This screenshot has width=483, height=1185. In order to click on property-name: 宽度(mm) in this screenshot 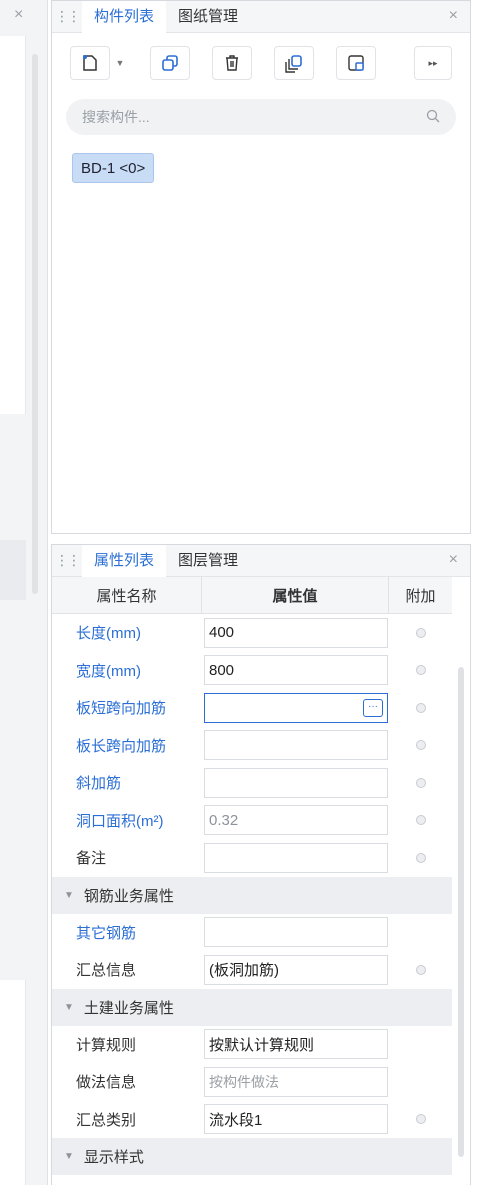, I will do `click(108, 671)`.